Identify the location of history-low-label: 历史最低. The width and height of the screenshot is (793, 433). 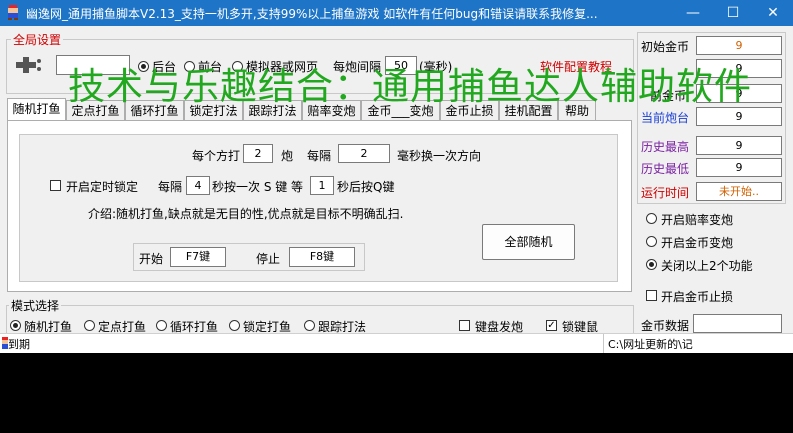
(665, 169).